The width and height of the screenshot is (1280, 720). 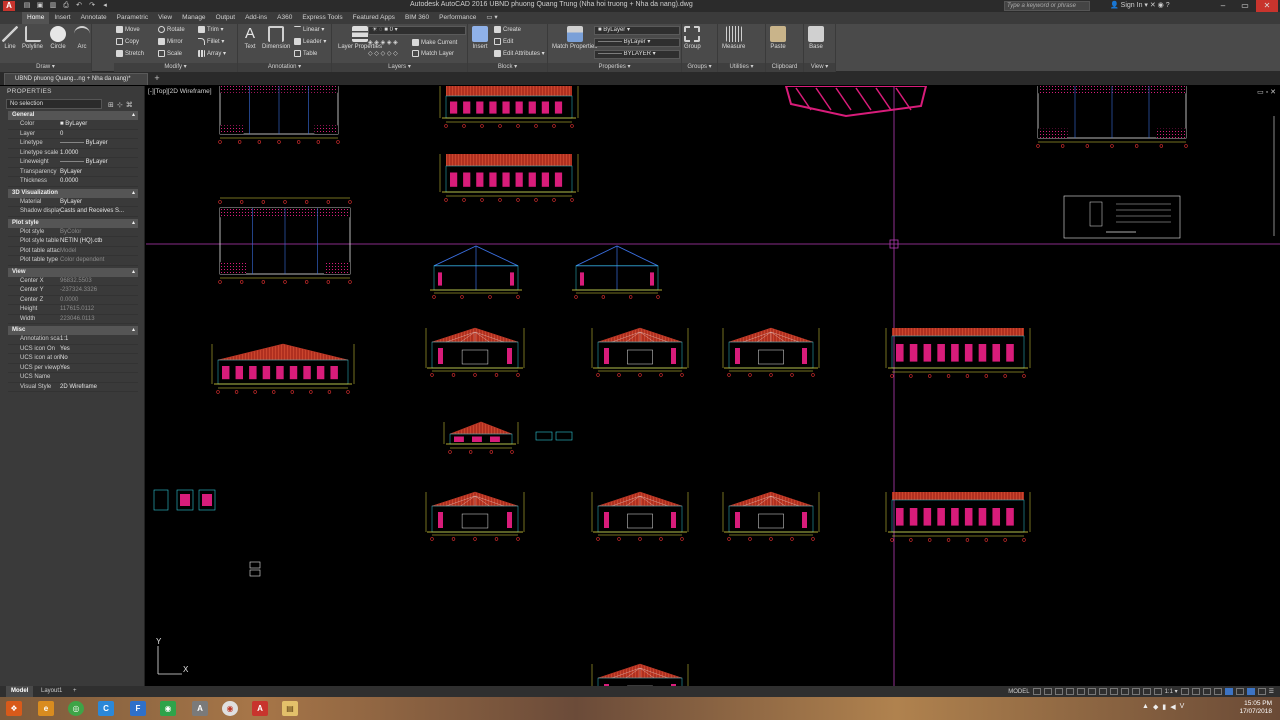 What do you see at coordinates (250, 38) in the screenshot?
I see `text-button: A Text` at bounding box center [250, 38].